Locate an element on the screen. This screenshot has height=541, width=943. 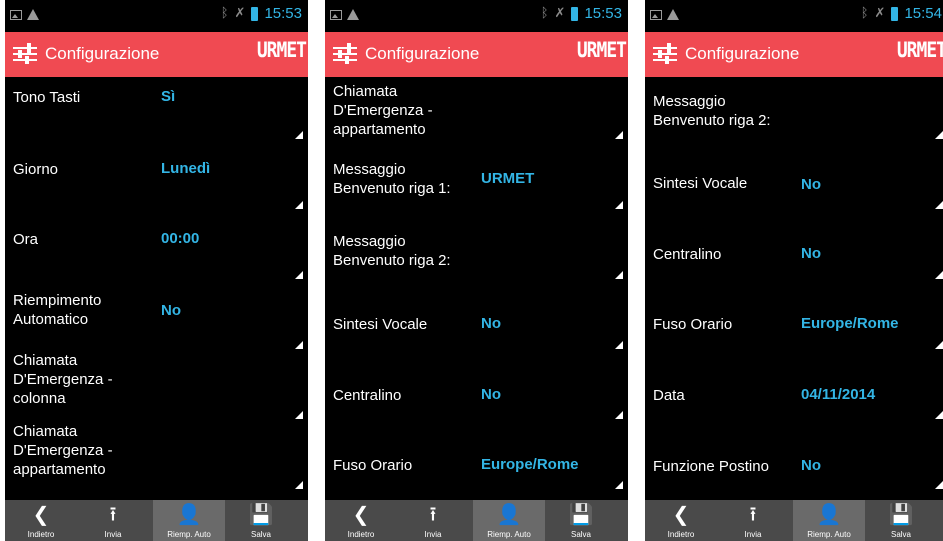
setting-label: Messaggio Benvenuto riga 1: is located at coordinates (392, 179).